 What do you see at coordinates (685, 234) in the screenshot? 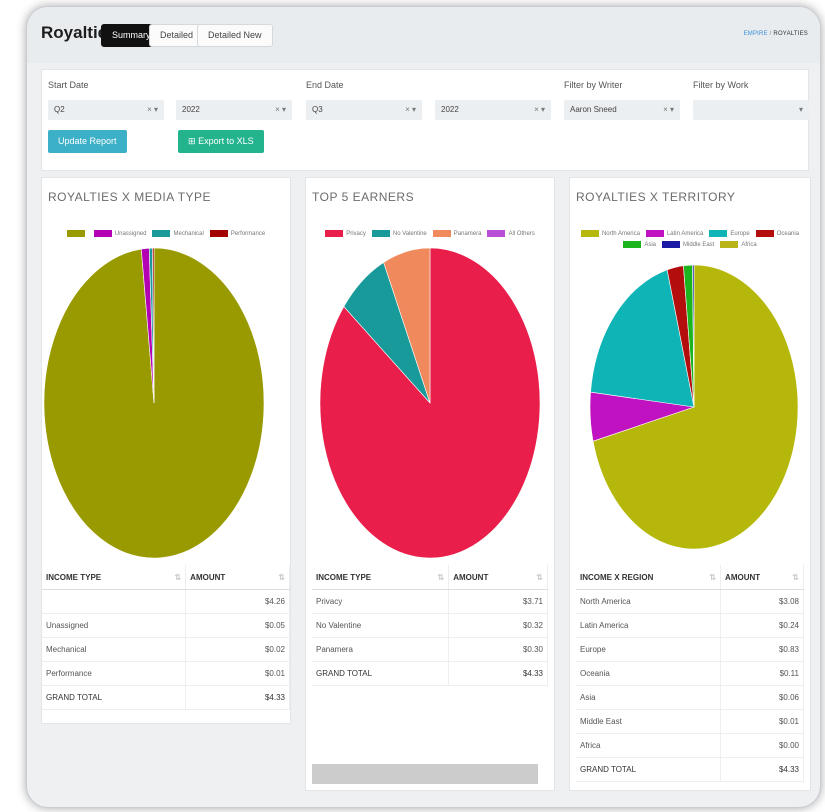
I see `legend-label: Latin America` at bounding box center [685, 234].